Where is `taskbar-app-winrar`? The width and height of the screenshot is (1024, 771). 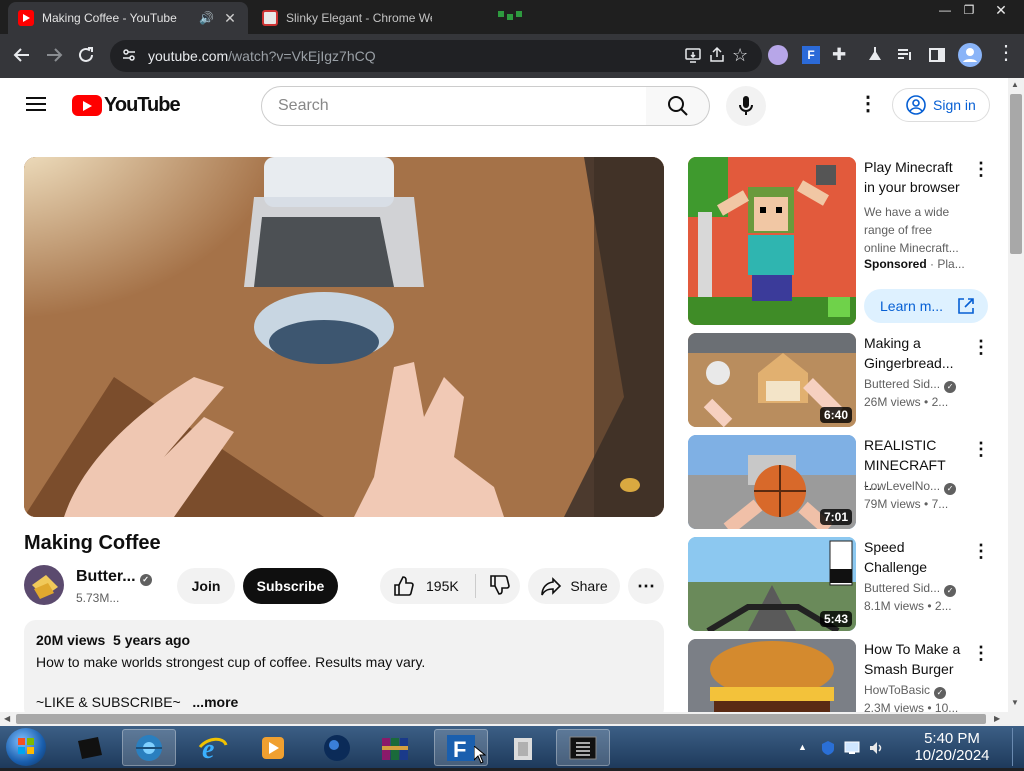 taskbar-app-winrar is located at coordinates (395, 747).